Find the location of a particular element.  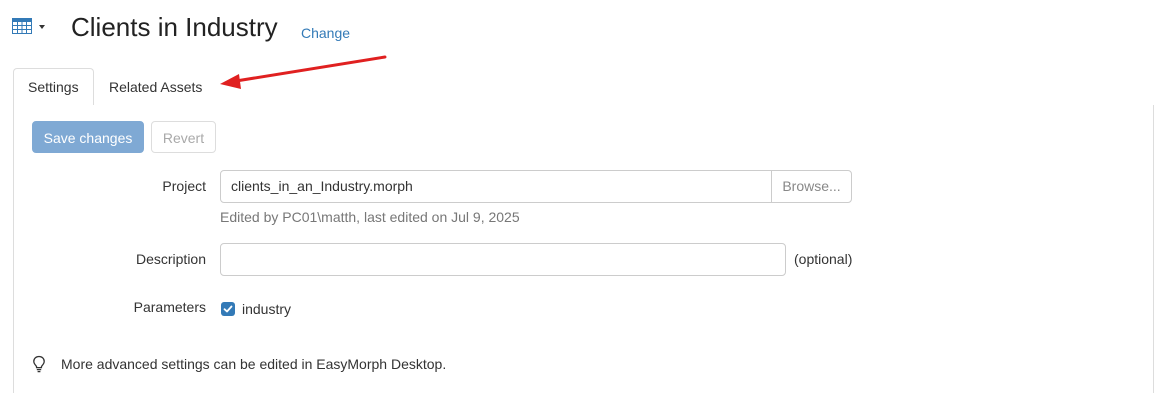

save-changes-button: Save changes is located at coordinates (88, 137).